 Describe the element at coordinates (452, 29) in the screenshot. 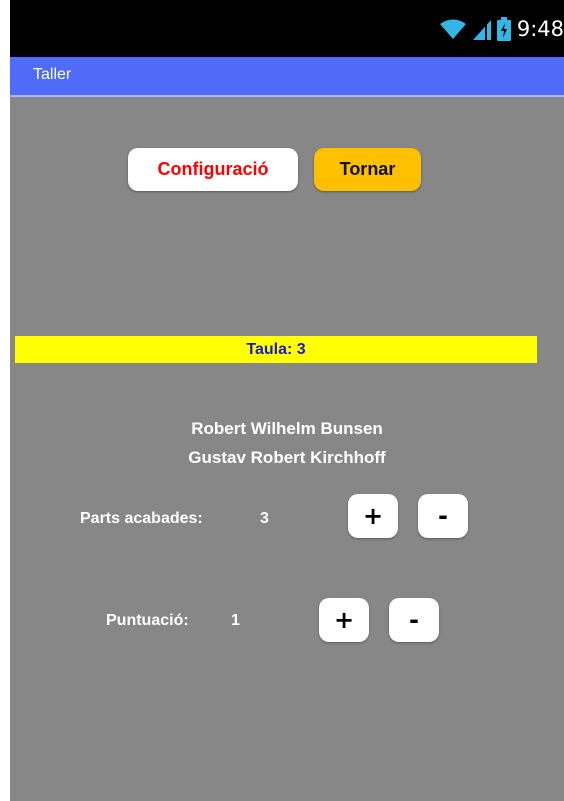

I see `wifi-icon` at that location.